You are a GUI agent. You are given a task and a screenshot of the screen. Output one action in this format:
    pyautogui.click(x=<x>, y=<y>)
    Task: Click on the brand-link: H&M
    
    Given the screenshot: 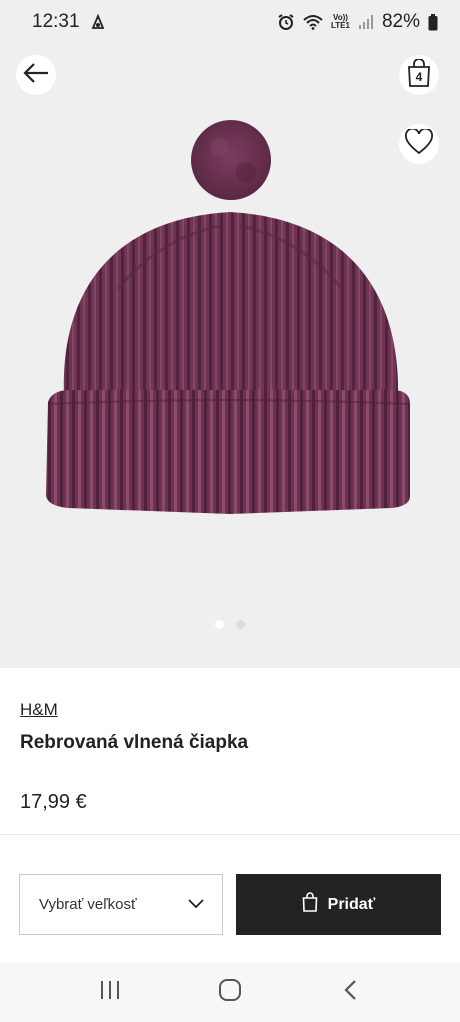 What is the action you would take?
    pyautogui.click(x=39, y=710)
    